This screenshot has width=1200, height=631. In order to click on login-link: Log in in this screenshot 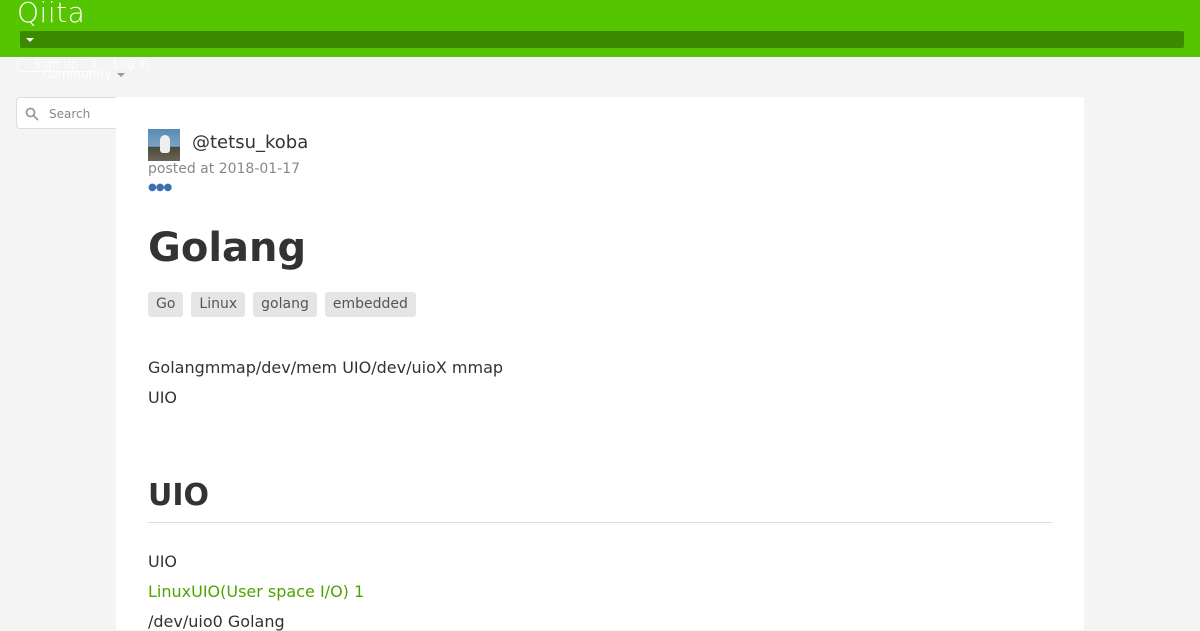, I will do `click(131, 64)`.